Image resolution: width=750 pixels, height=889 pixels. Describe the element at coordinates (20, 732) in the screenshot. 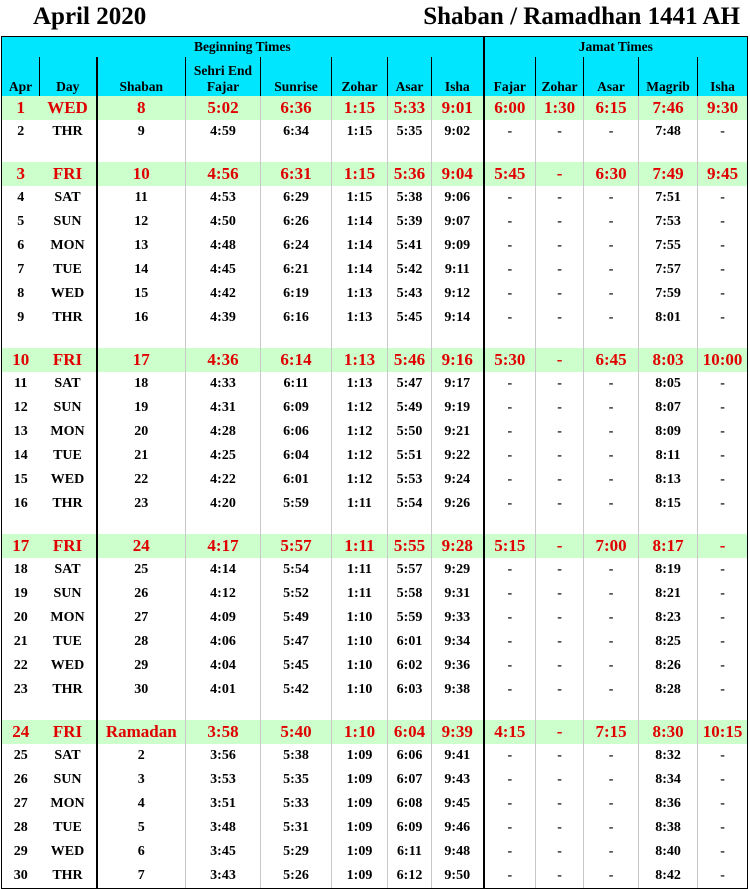

I see `date-cell: 24` at that location.